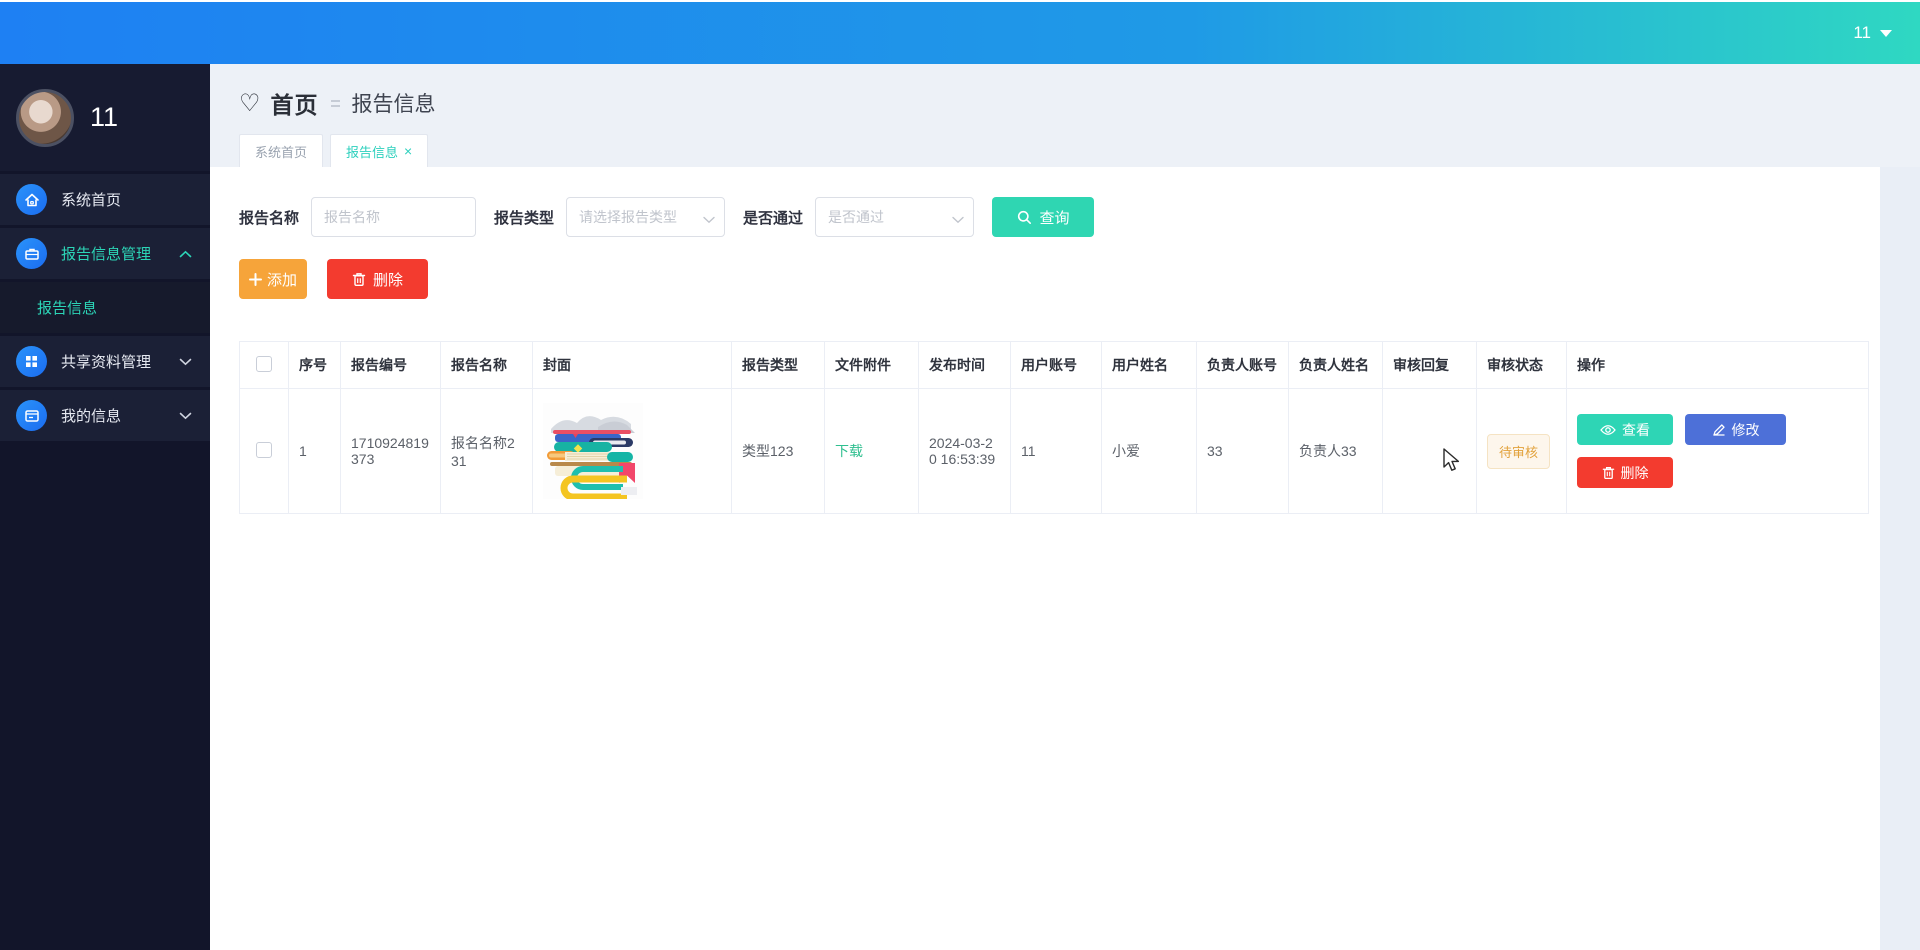  I want to click on cell-user-account: 11, so click(1056, 451).